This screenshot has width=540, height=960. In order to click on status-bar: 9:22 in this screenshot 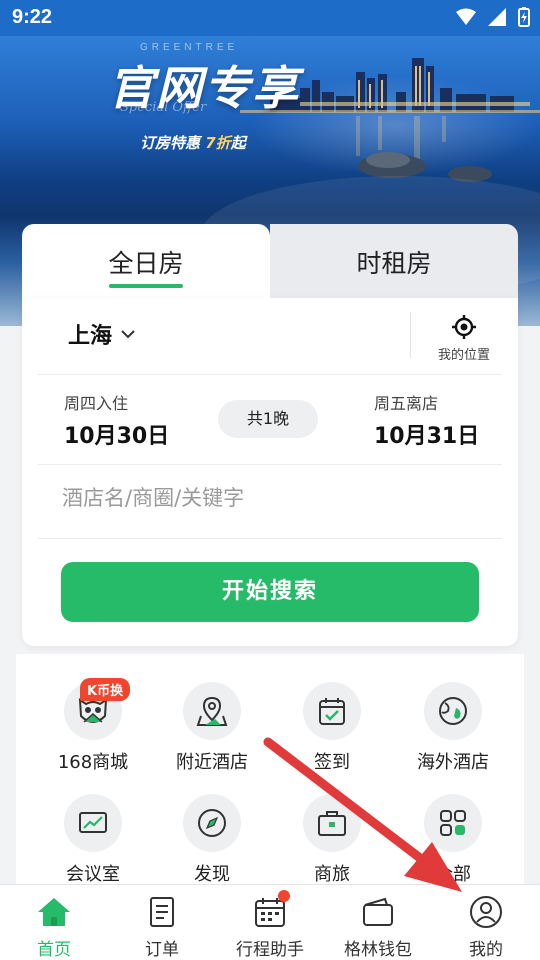, I will do `click(270, 18)`.